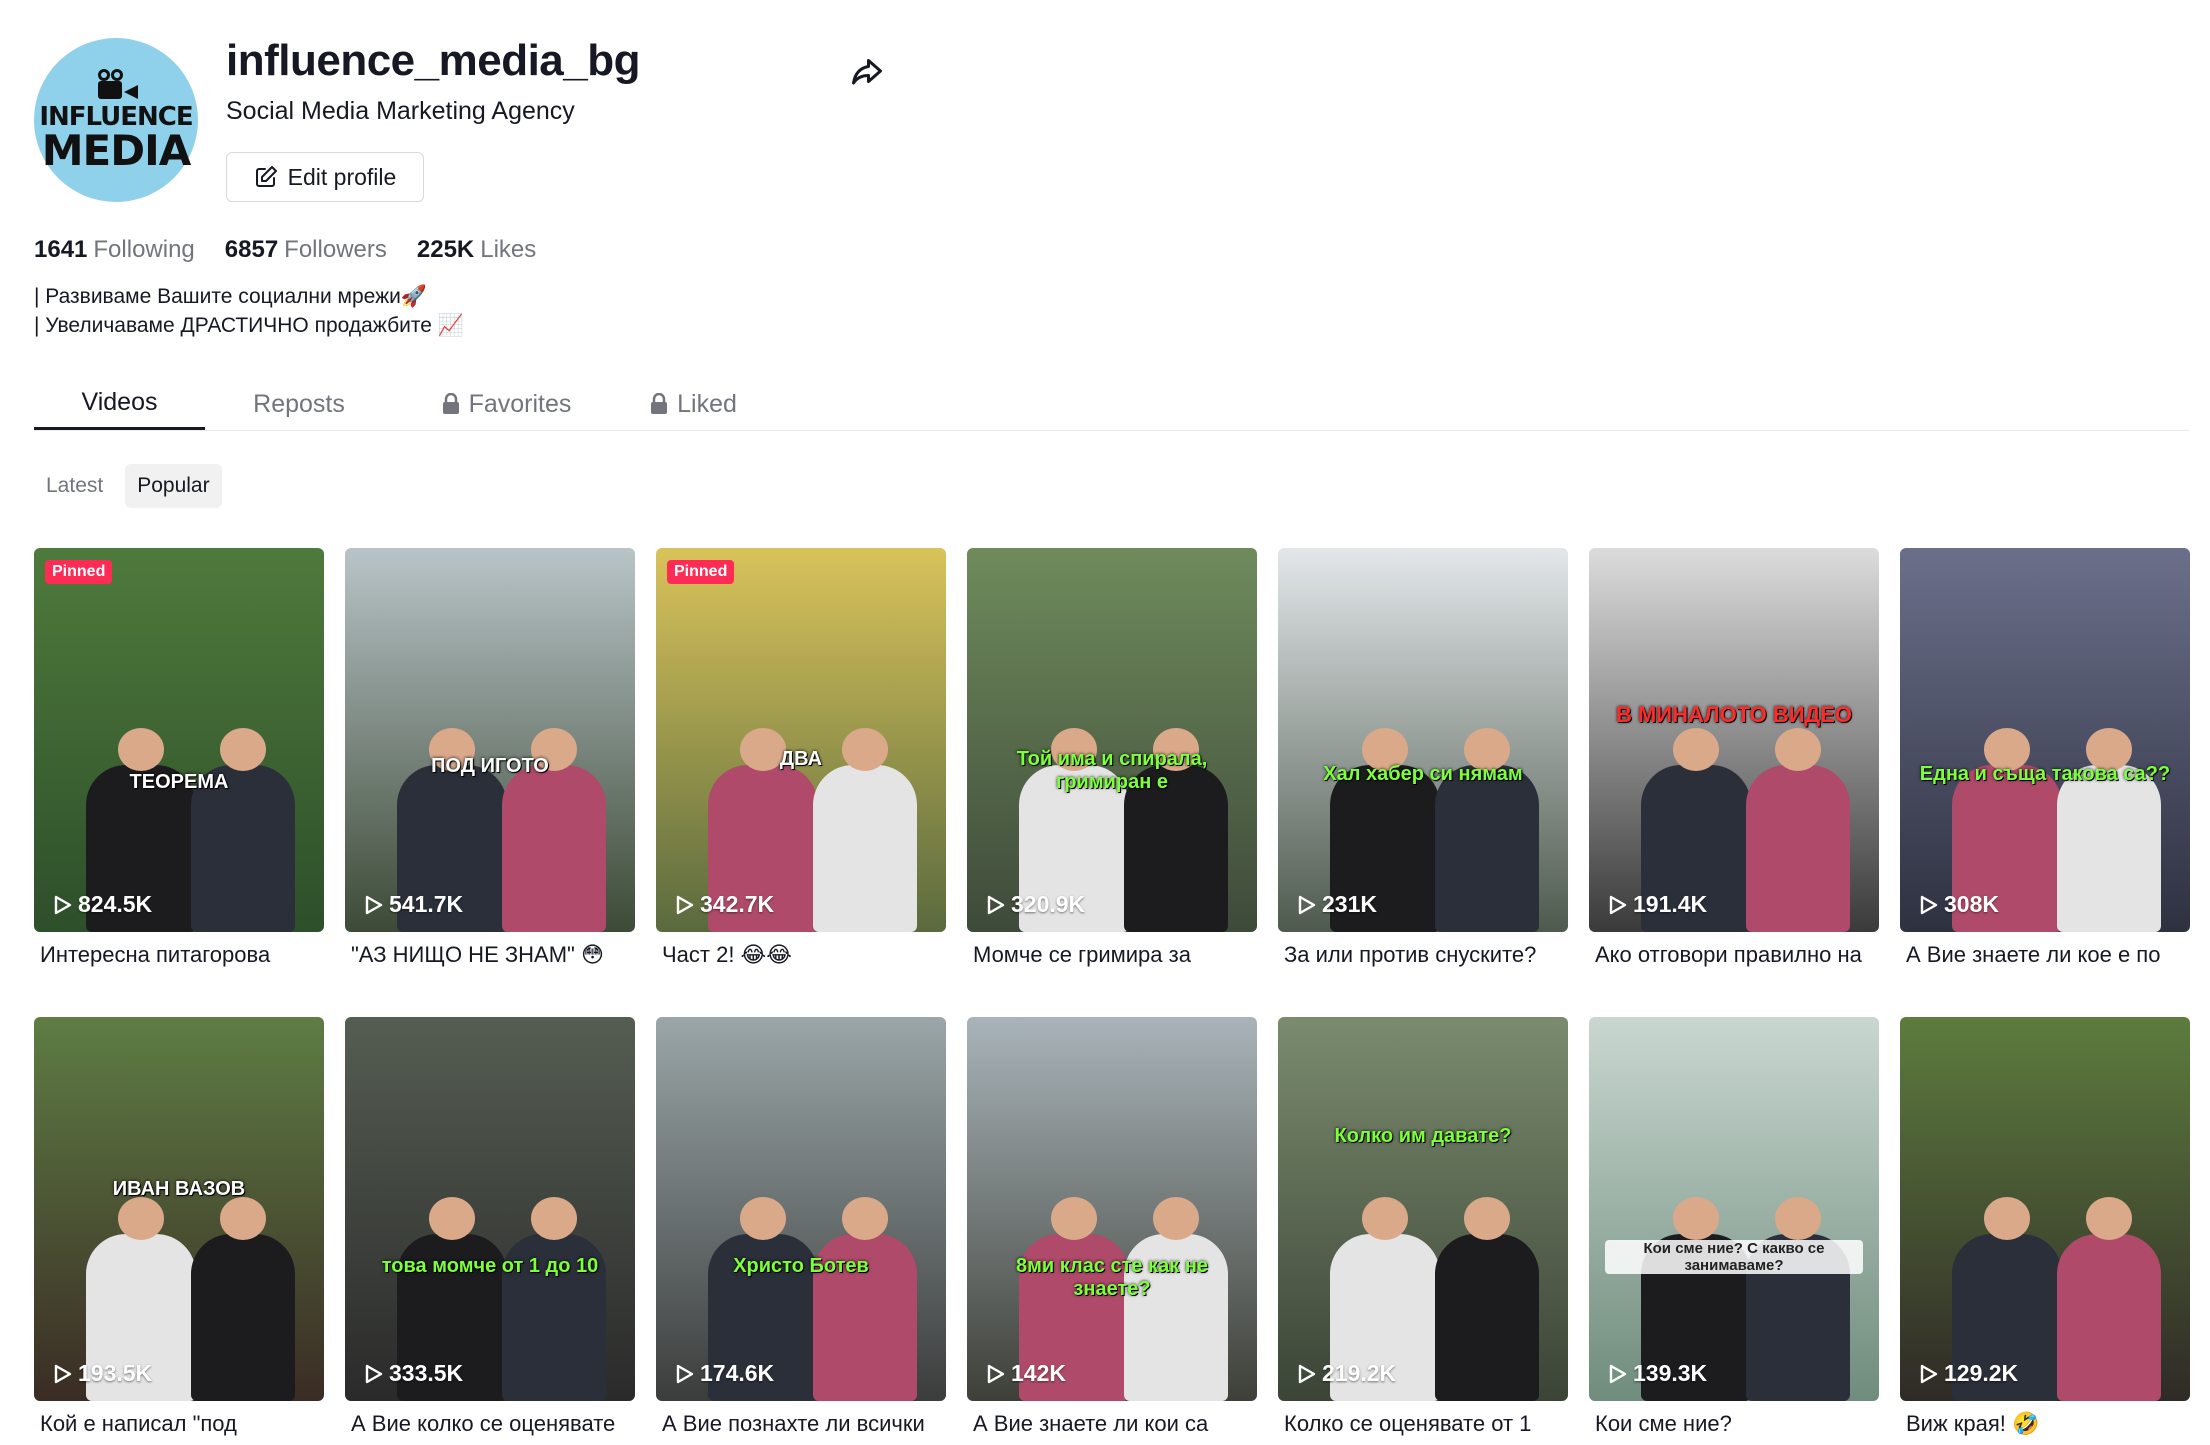  I want to click on view-count-label: 129.2K, so click(1981, 1373).